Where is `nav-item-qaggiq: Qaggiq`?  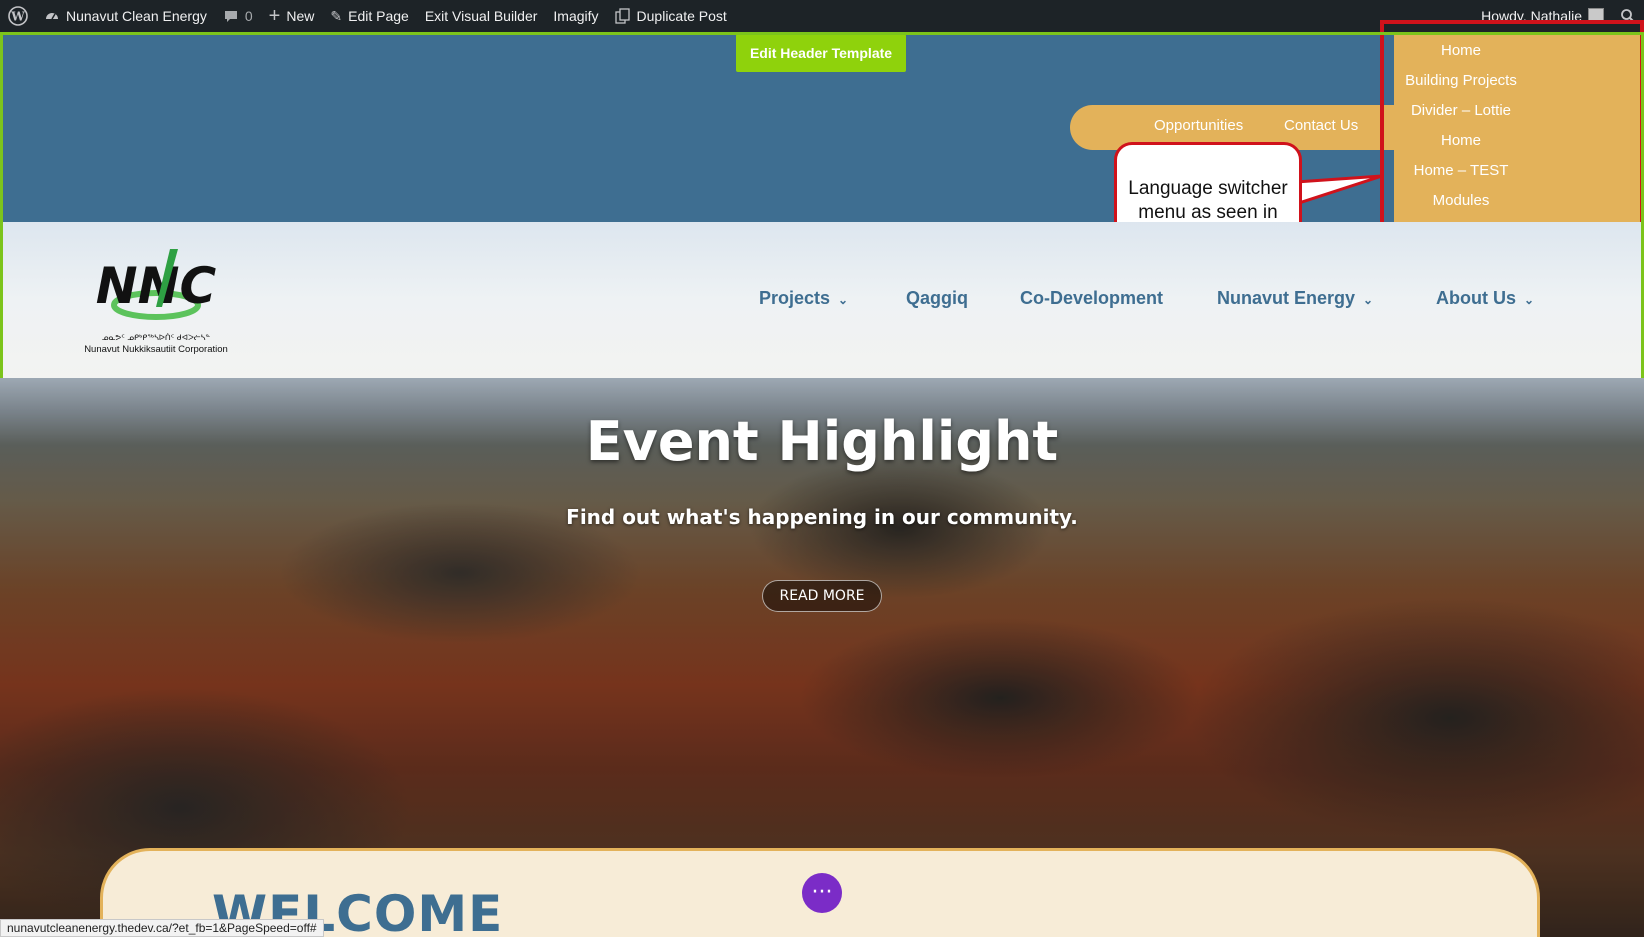
nav-item-qaggiq: Qaggiq is located at coordinates (937, 298).